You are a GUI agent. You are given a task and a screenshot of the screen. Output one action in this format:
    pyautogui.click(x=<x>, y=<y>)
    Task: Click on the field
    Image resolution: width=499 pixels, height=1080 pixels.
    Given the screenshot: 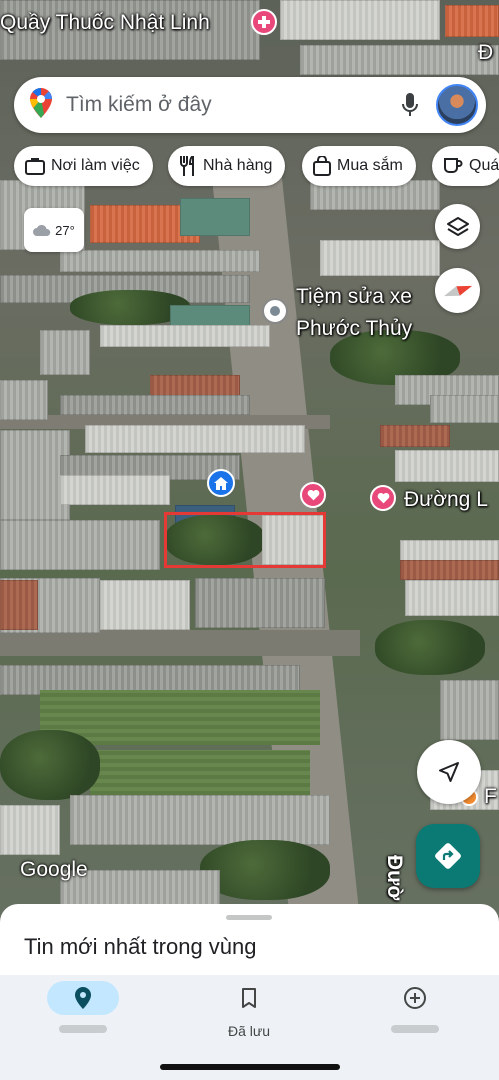 What is the action you would take?
    pyautogui.click(x=200, y=772)
    